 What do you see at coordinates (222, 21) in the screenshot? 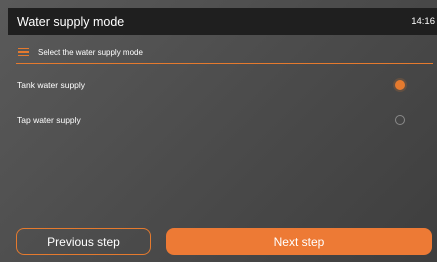
I see `top-bar: Water supply mode 14:16` at bounding box center [222, 21].